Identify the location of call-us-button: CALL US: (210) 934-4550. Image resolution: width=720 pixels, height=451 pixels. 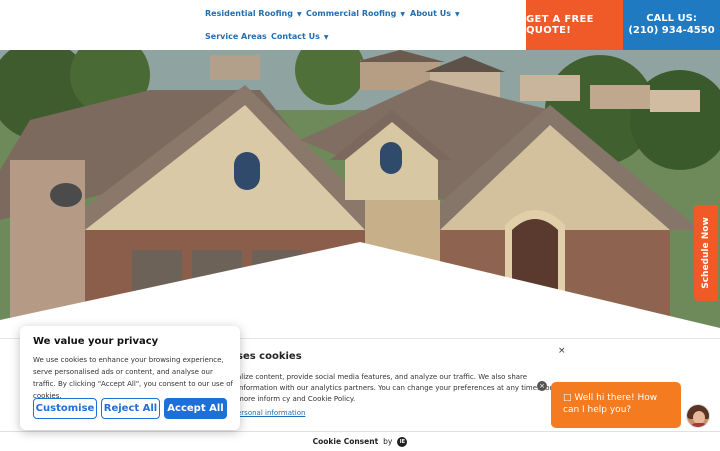
(671, 25).